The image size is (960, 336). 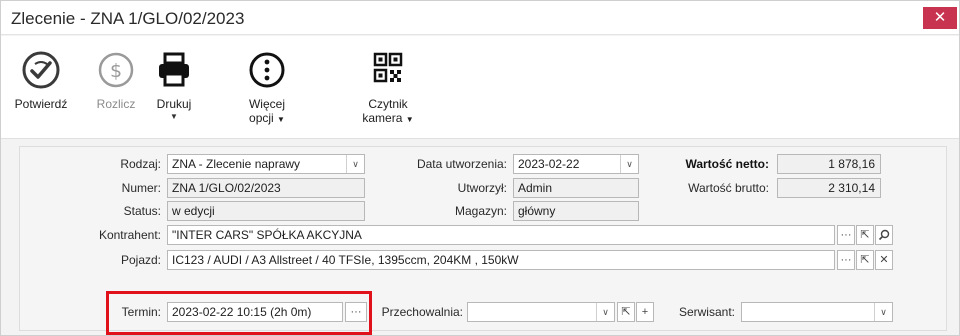 I want to click on przechowalnia-add-button: +, so click(x=645, y=312).